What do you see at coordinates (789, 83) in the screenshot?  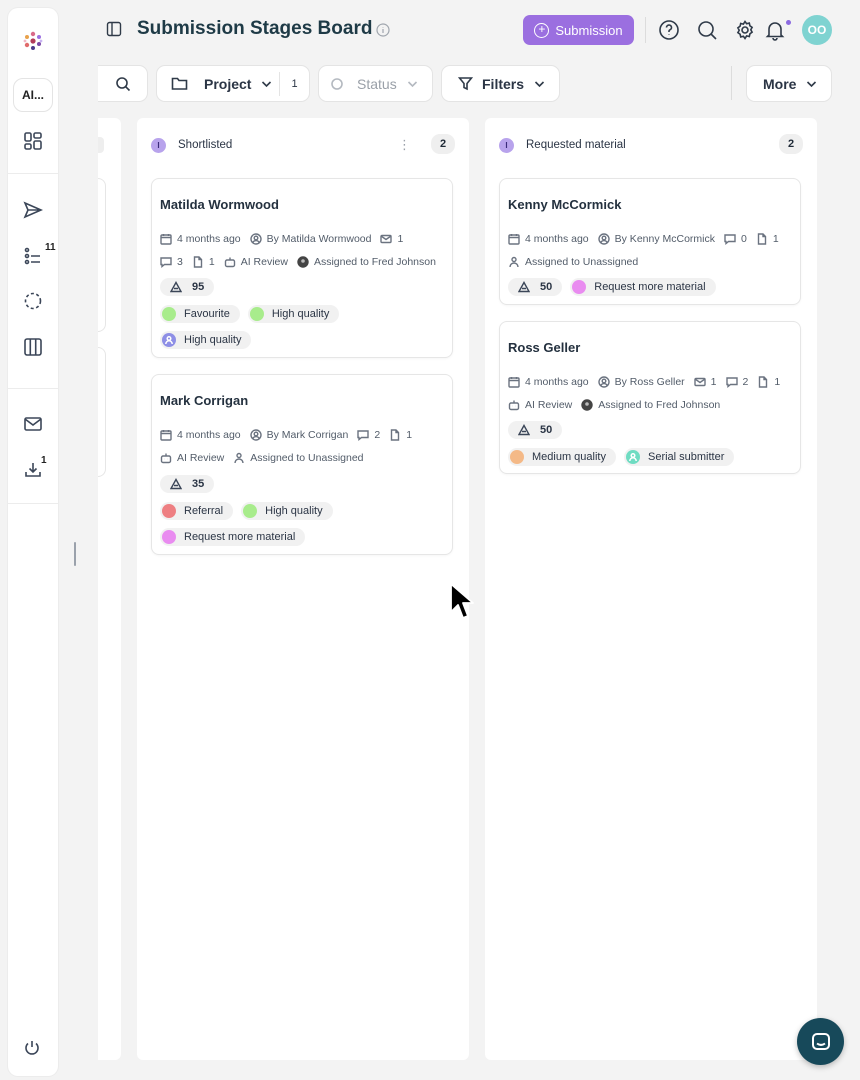 I see `more-dropdown: More` at bounding box center [789, 83].